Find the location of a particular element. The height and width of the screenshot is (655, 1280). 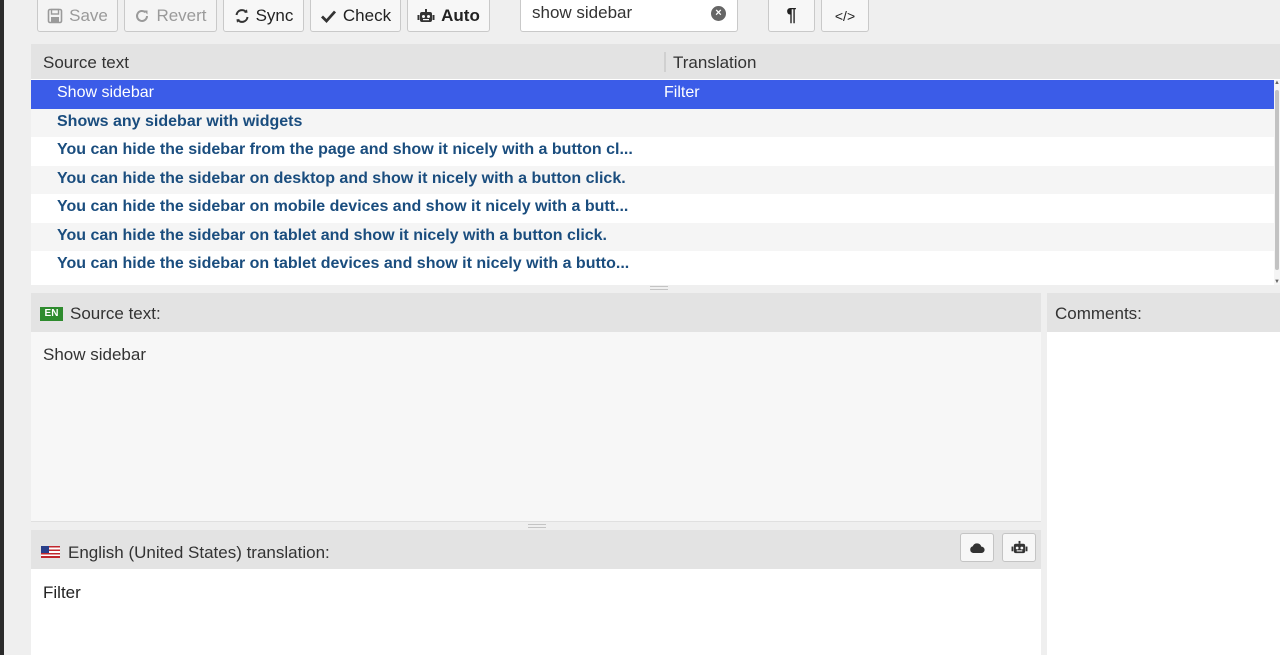

clear-search-icon: × is located at coordinates (718, 13).